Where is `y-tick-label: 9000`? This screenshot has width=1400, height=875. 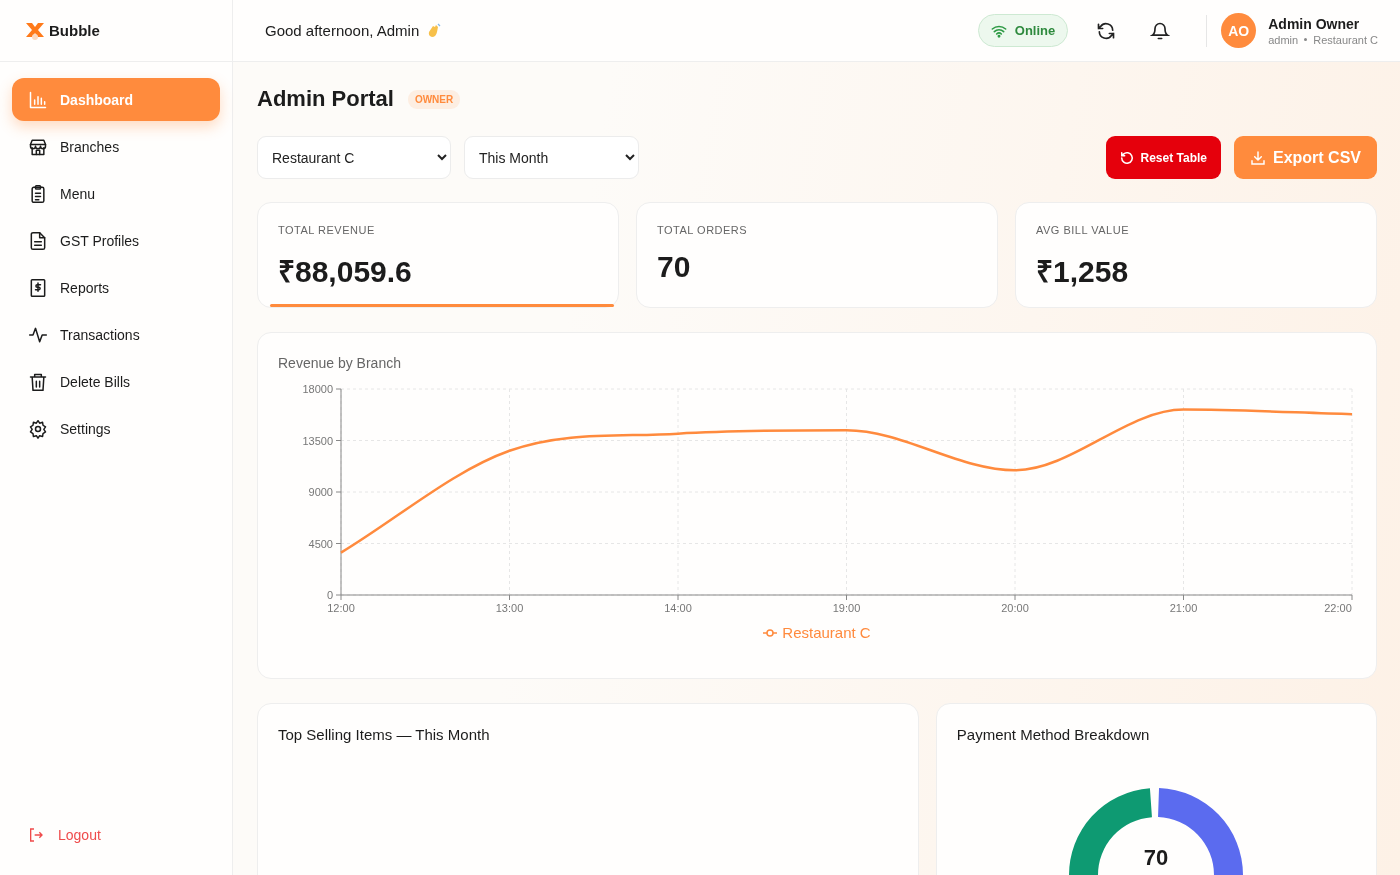
y-tick-label: 9000 is located at coordinates (320, 492).